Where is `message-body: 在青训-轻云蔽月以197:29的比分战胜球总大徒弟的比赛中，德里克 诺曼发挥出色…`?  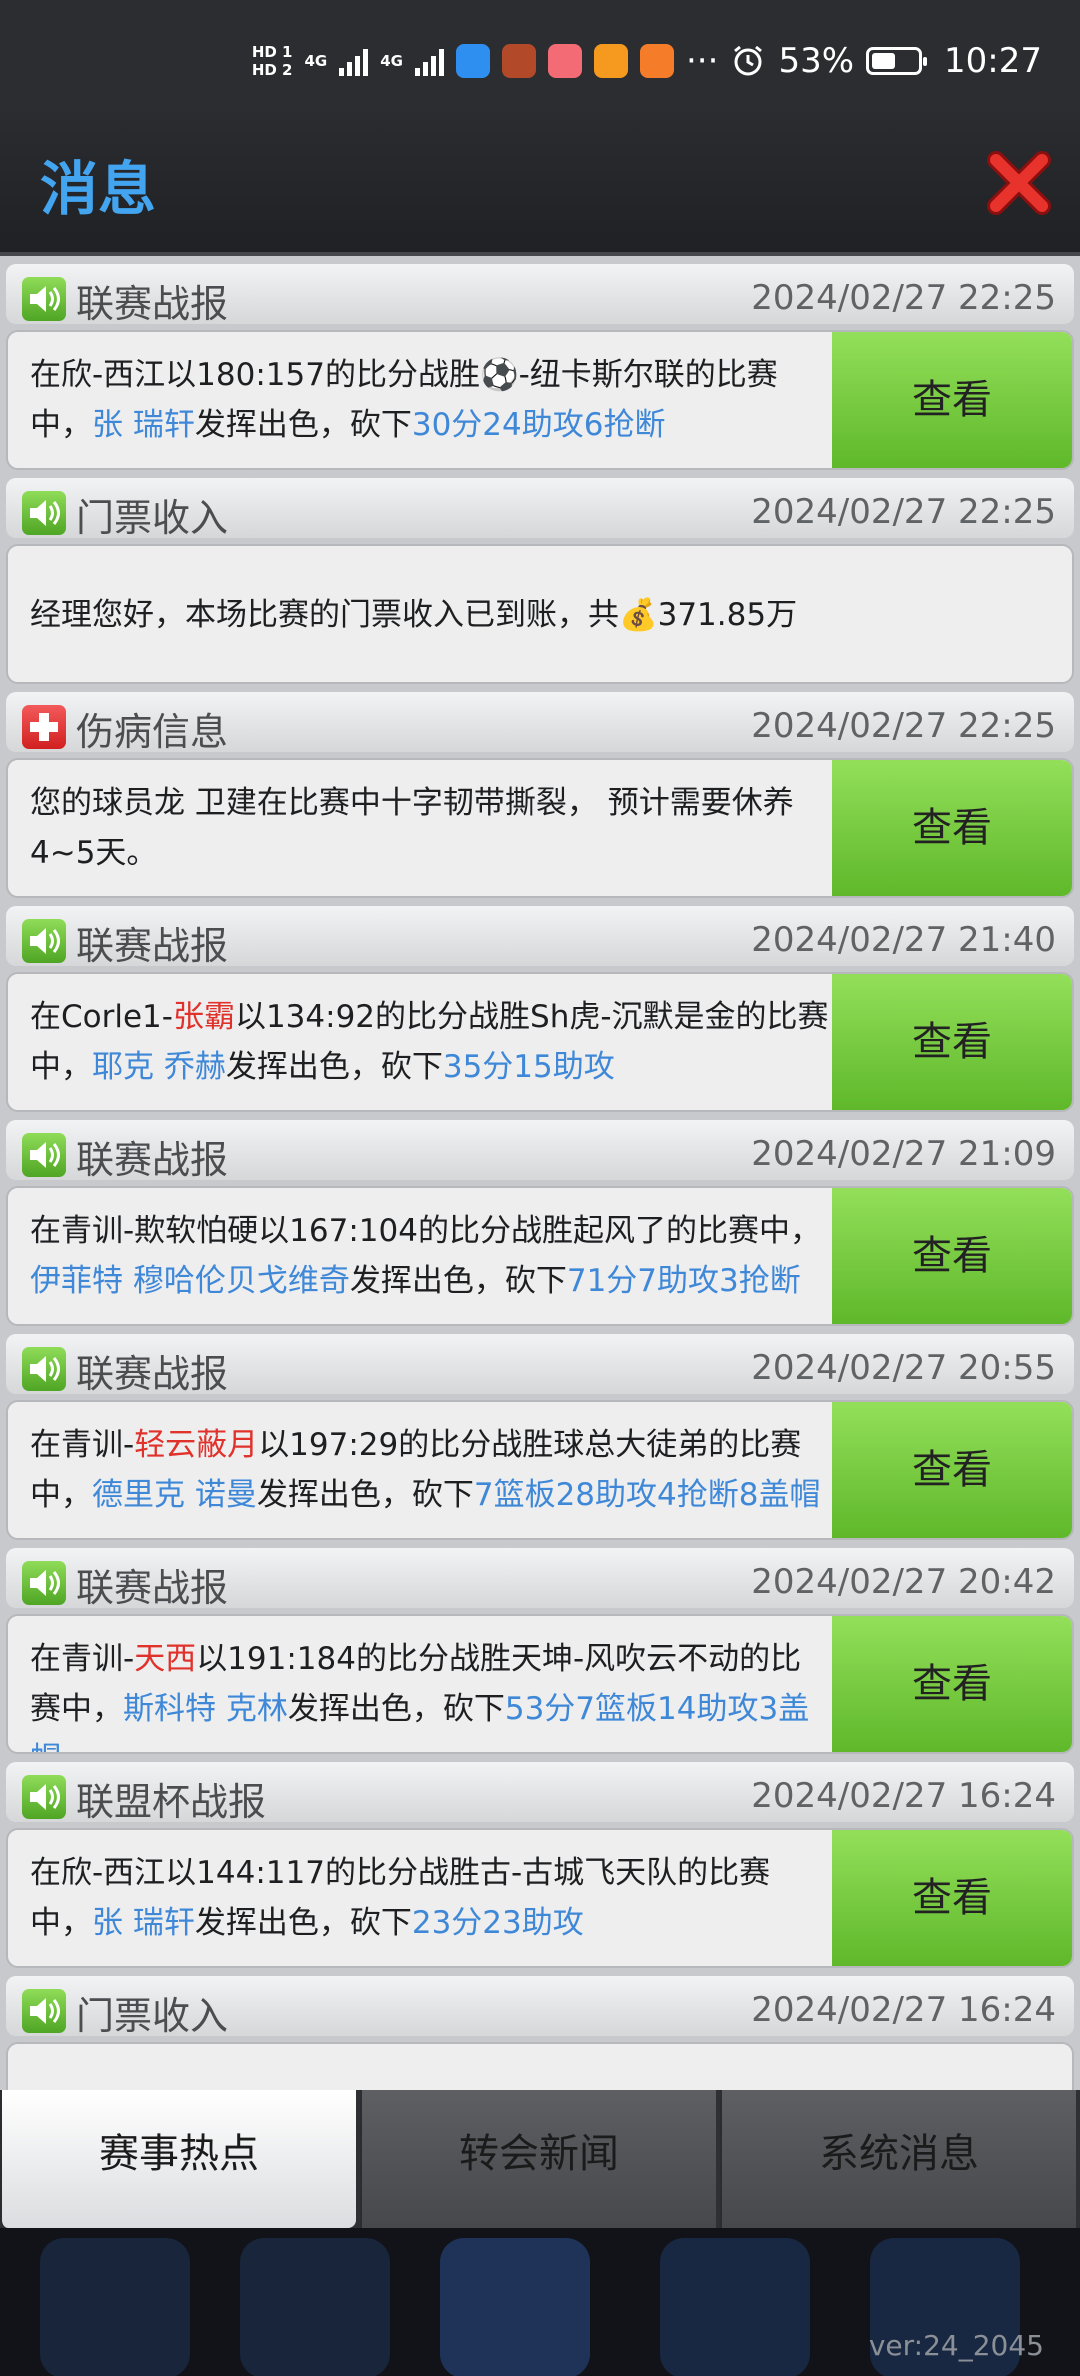
message-body: 在青训-轻云蔽月以197:29的比分战胜球总大徒弟的比赛中，德里克 诺曼发挥出色… is located at coordinates (540, 1470).